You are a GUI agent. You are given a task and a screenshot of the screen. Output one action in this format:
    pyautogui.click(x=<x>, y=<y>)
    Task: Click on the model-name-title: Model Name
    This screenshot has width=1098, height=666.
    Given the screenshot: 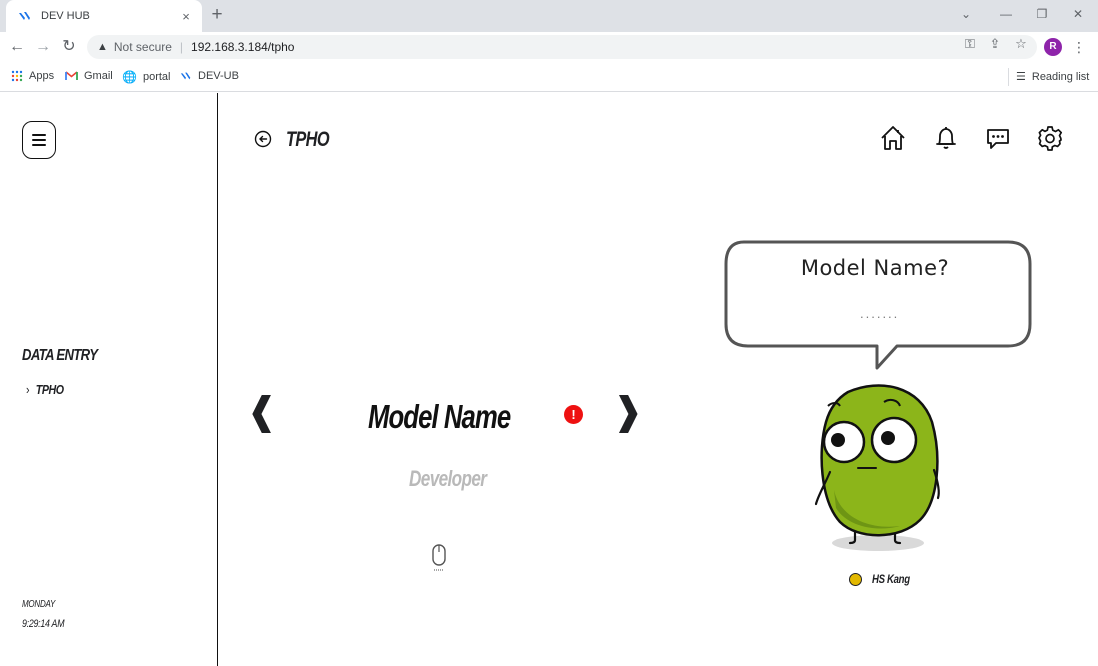 What is the action you would take?
    pyautogui.click(x=439, y=416)
    